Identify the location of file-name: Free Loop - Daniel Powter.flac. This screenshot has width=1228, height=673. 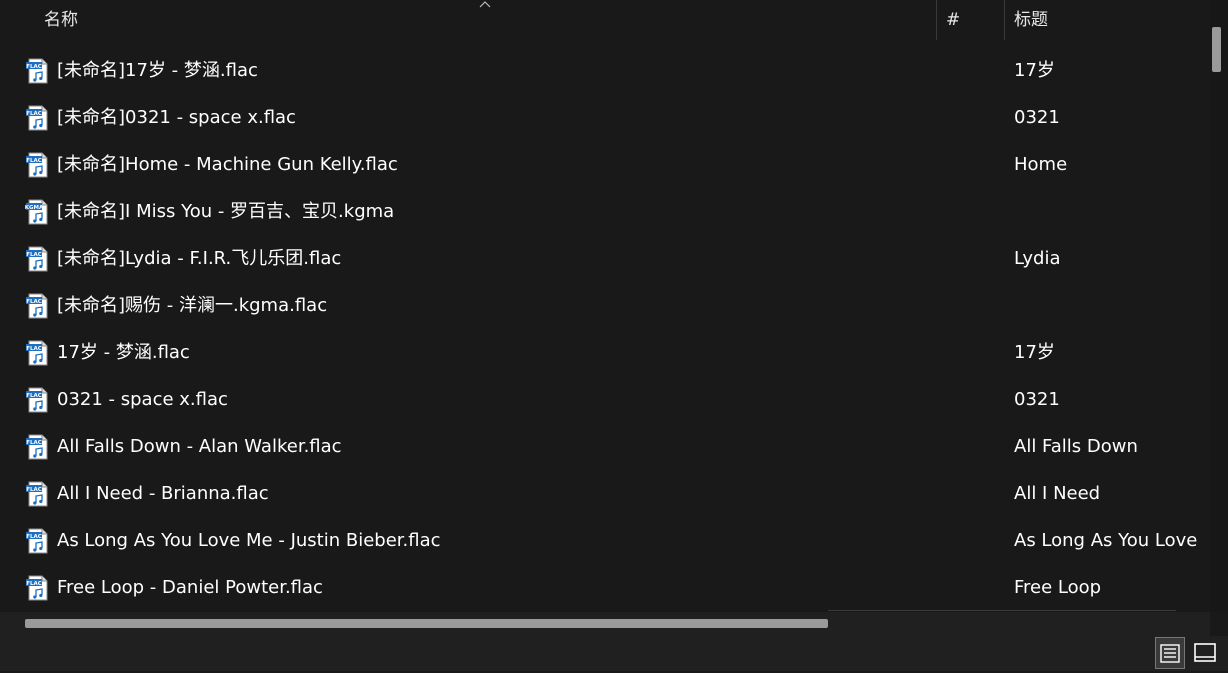
(190, 587).